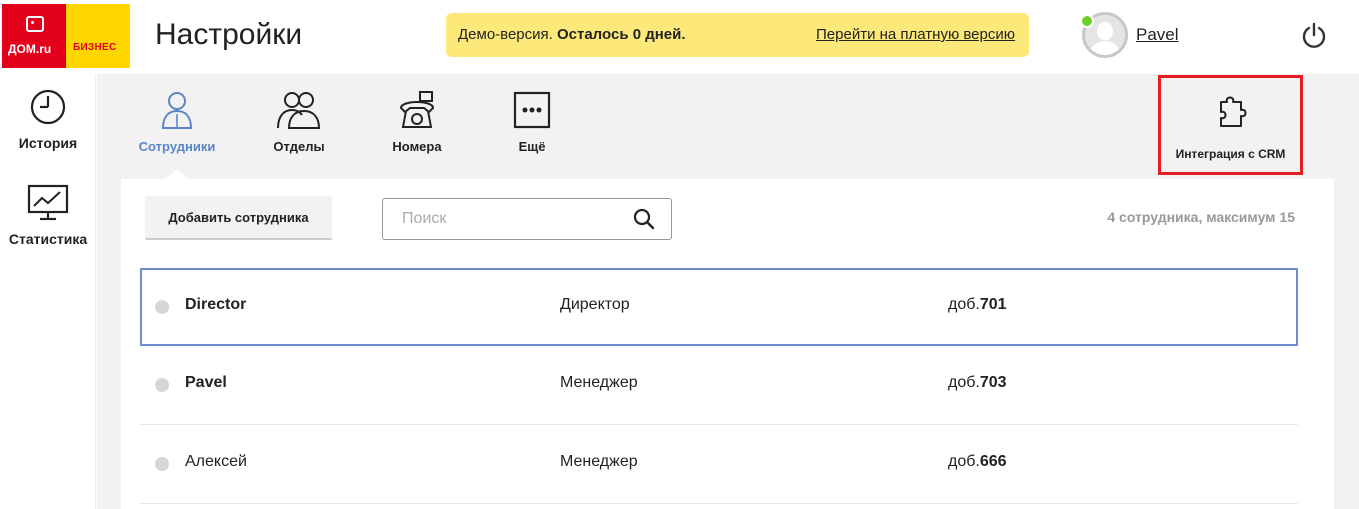 The height and width of the screenshot is (509, 1359). I want to click on add-employee-button: Добавить сотрудника, so click(238, 218).